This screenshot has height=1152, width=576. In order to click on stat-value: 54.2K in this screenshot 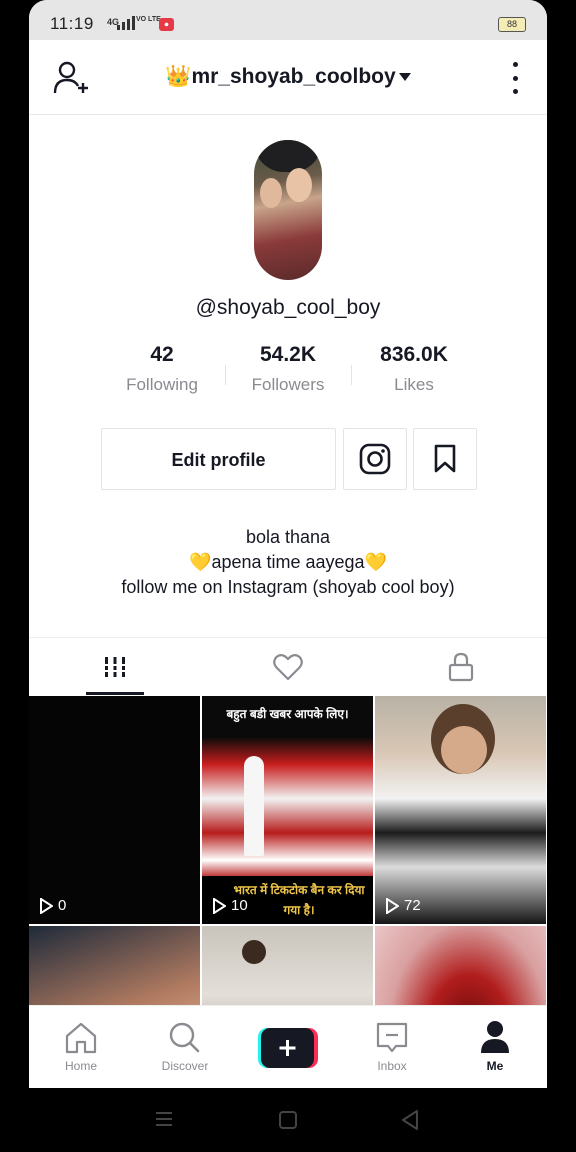, I will do `click(288, 354)`.